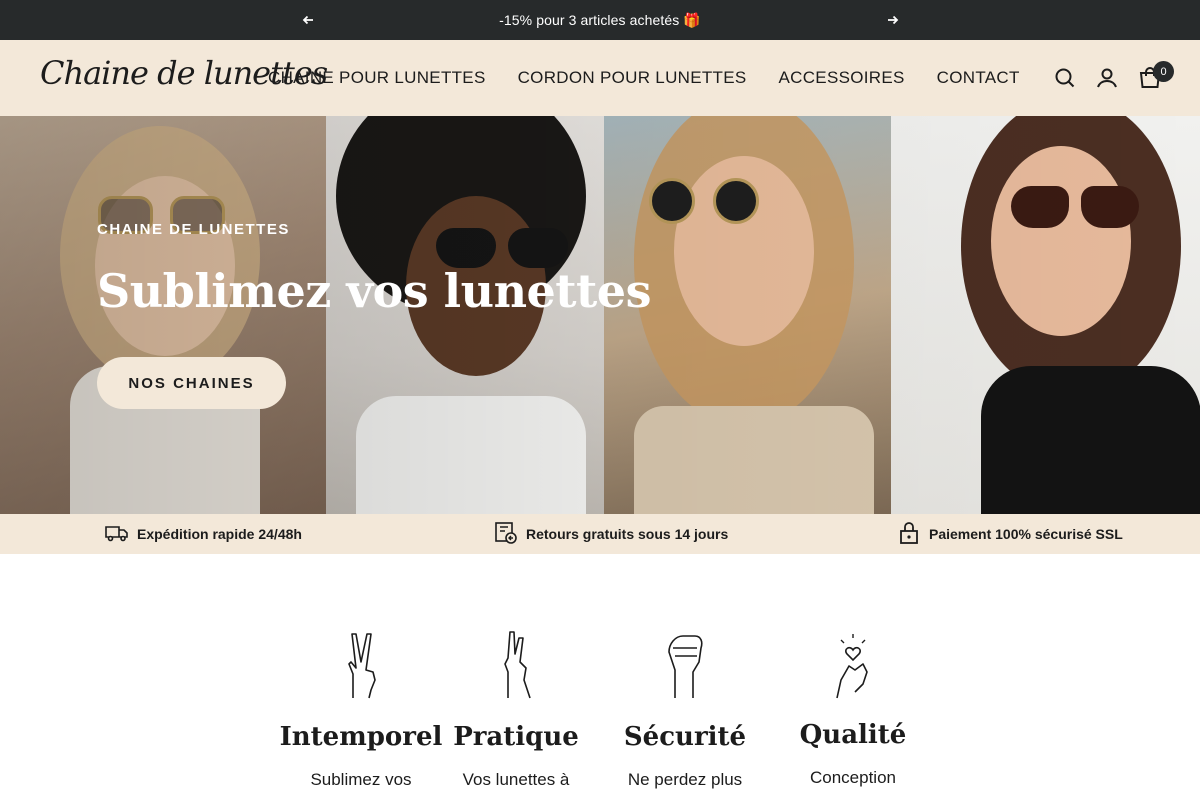  Describe the element at coordinates (516, 737) in the screenshot. I see `feature-title: Pratique` at that location.